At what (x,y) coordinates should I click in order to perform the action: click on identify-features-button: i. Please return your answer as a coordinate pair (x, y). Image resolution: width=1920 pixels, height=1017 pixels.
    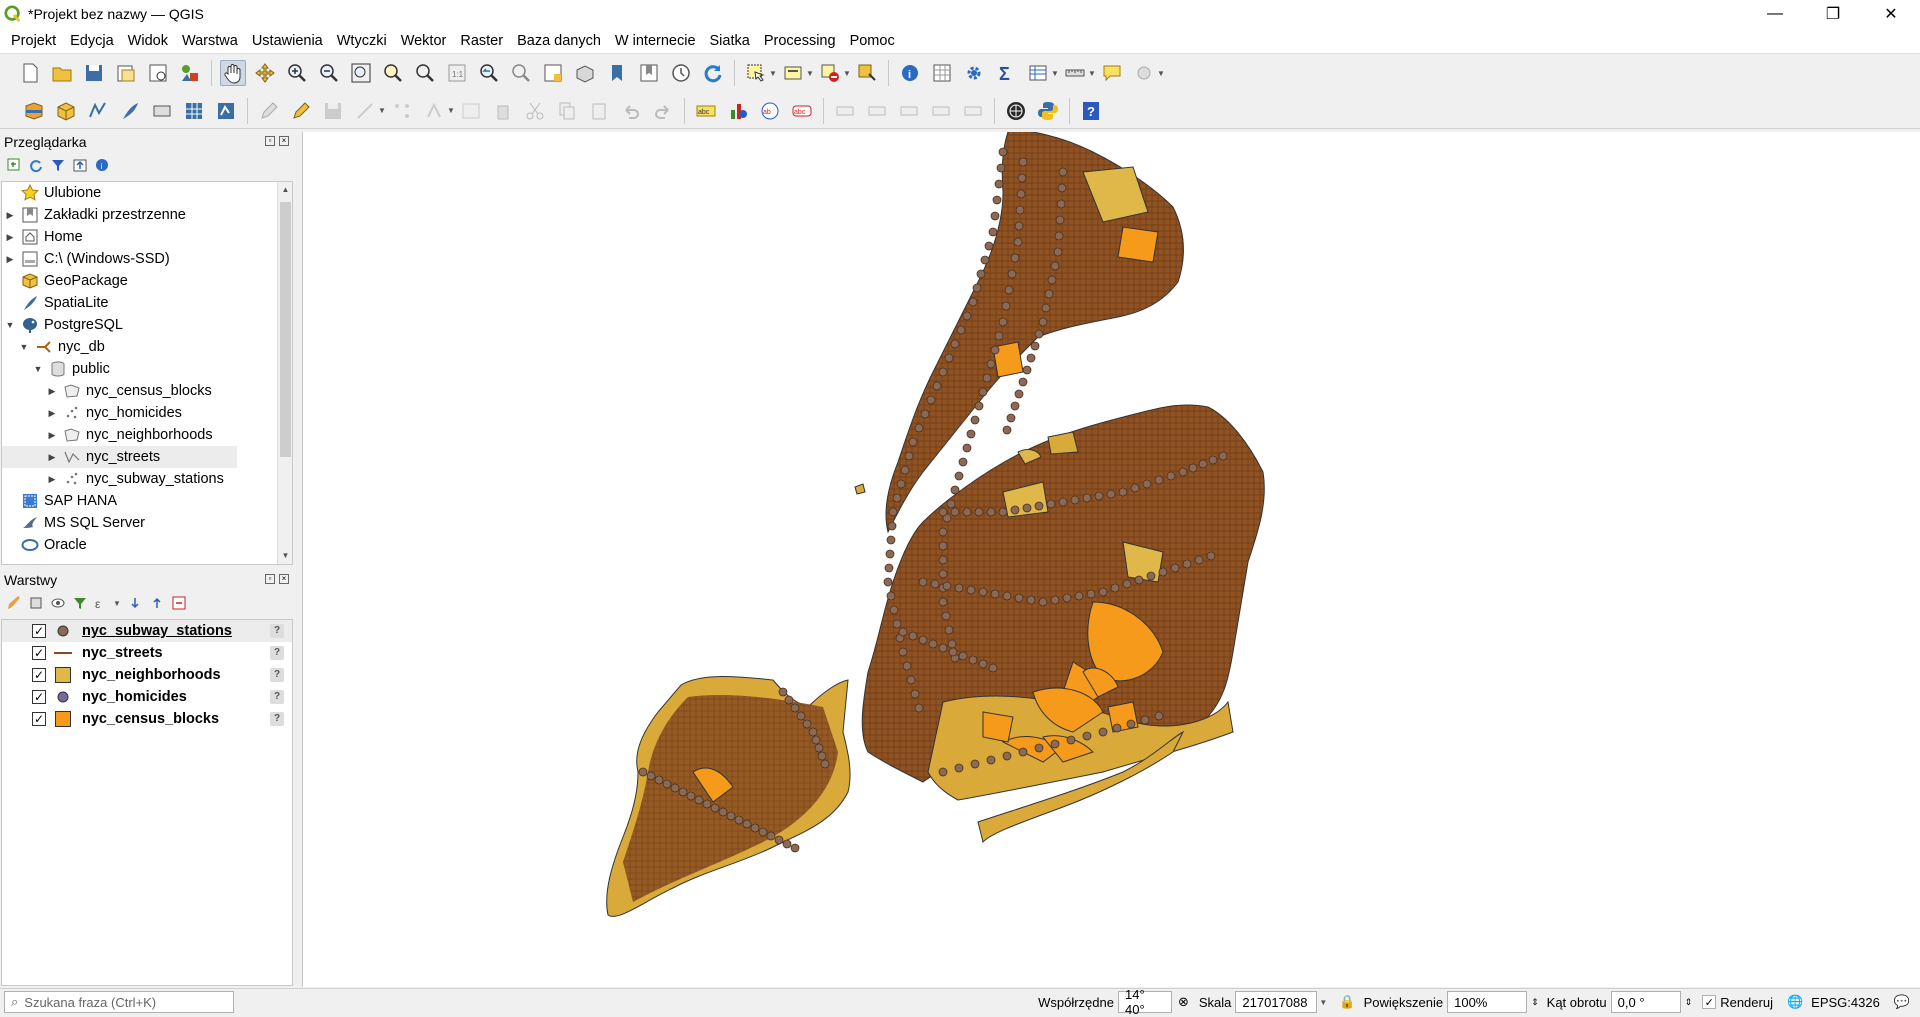
    Looking at the image, I should click on (910, 73).